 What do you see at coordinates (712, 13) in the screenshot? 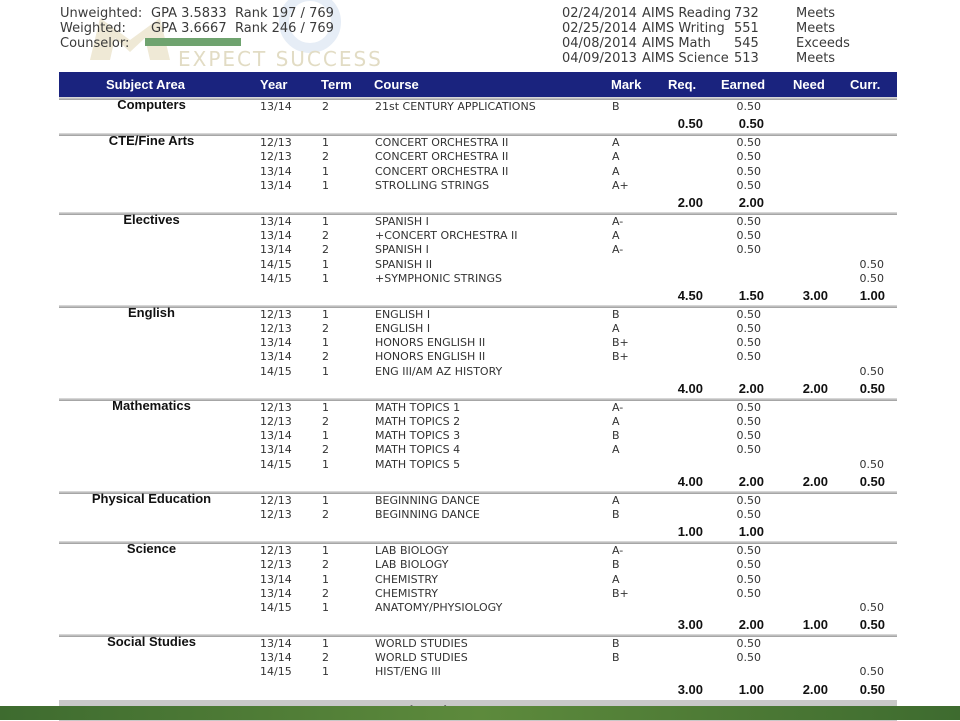
I see `aims-row: 02/24/2014 AIMS Reading 732 Meets` at bounding box center [712, 13].